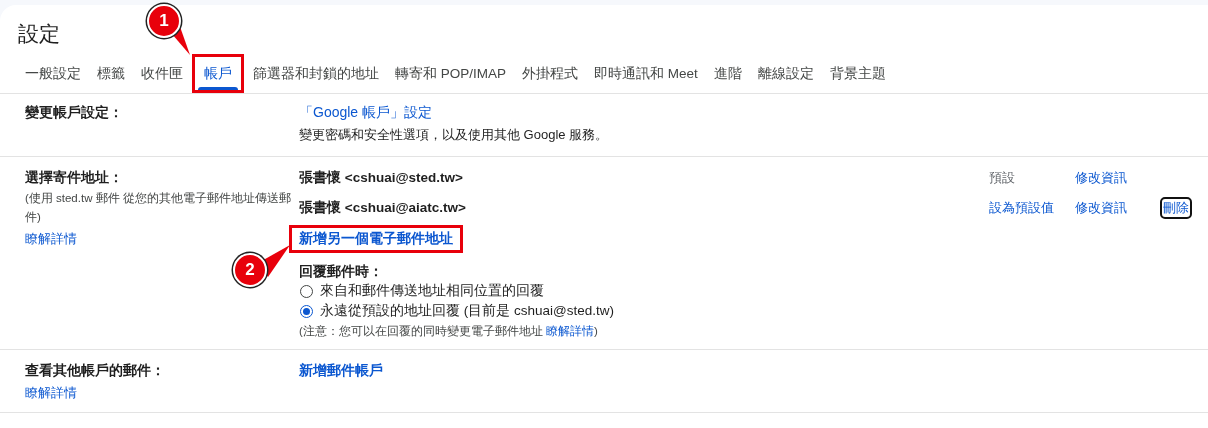 This screenshot has height=428, width=1208. I want to click on reply-label: 回覆郵件時：, so click(341, 272).